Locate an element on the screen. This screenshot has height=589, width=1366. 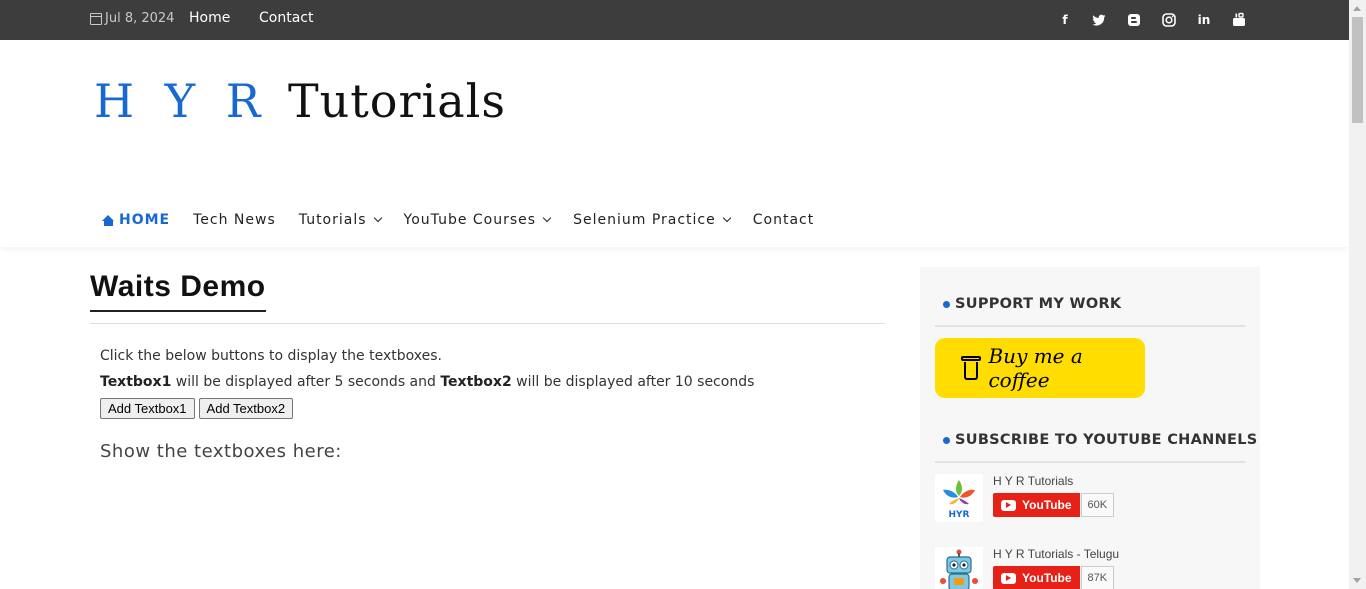
youtube-subscribe-button: YouTube 87K is located at coordinates (1054, 577).